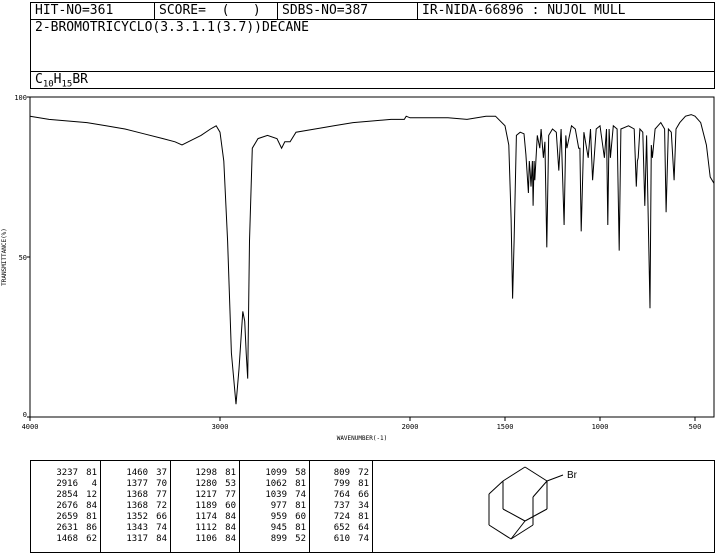 This screenshot has height=553, width=715. I want to click on x-tick-label: 1500, so click(505, 427).